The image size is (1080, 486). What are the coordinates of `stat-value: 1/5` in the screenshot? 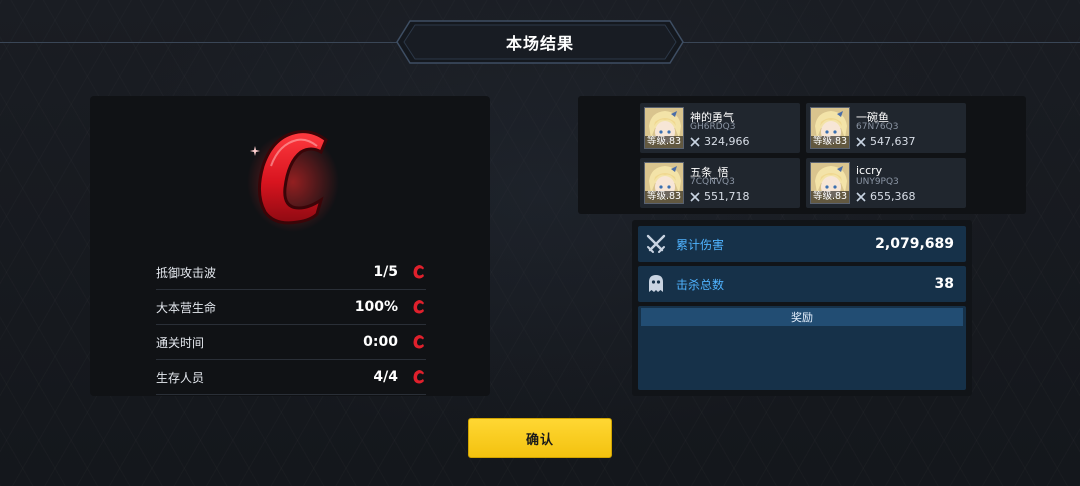 It's located at (385, 272).